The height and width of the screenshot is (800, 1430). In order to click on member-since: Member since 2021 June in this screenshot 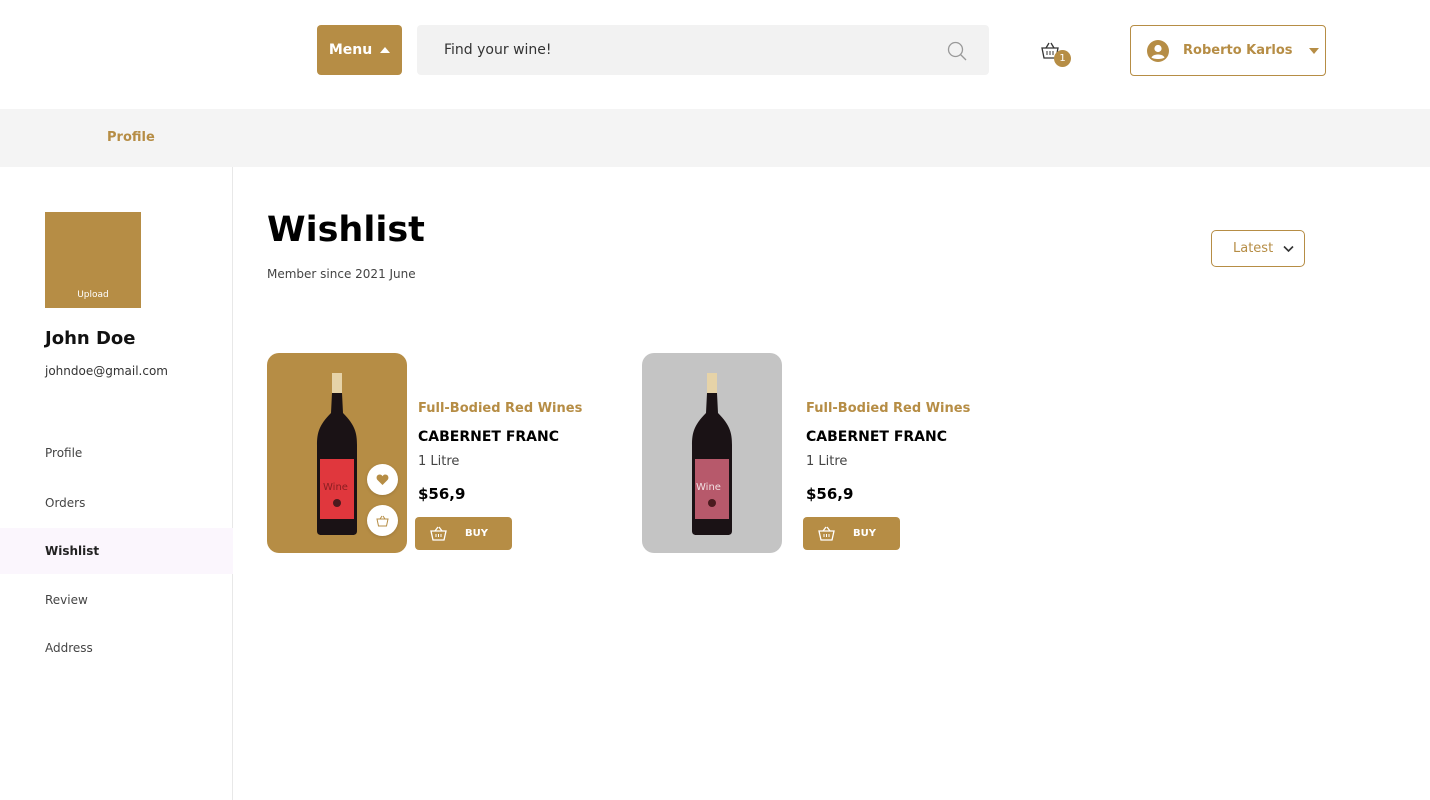, I will do `click(341, 274)`.